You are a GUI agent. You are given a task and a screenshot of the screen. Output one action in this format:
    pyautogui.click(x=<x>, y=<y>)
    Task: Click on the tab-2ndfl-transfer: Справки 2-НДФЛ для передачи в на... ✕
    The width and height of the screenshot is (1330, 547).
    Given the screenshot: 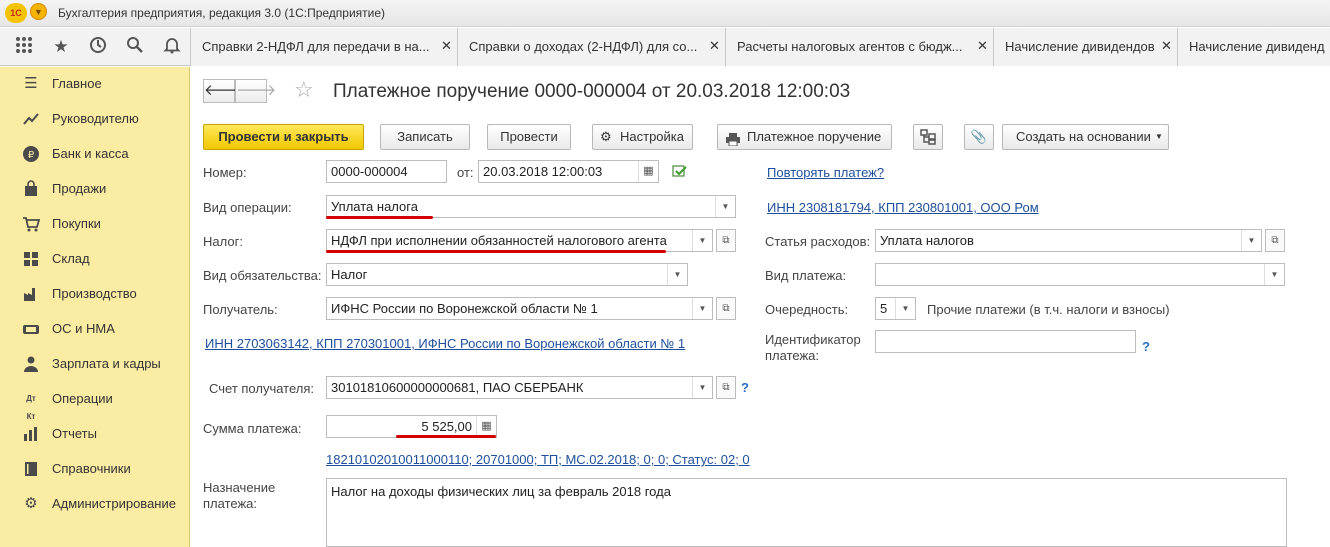 What is the action you would take?
    pyautogui.click(x=323, y=47)
    